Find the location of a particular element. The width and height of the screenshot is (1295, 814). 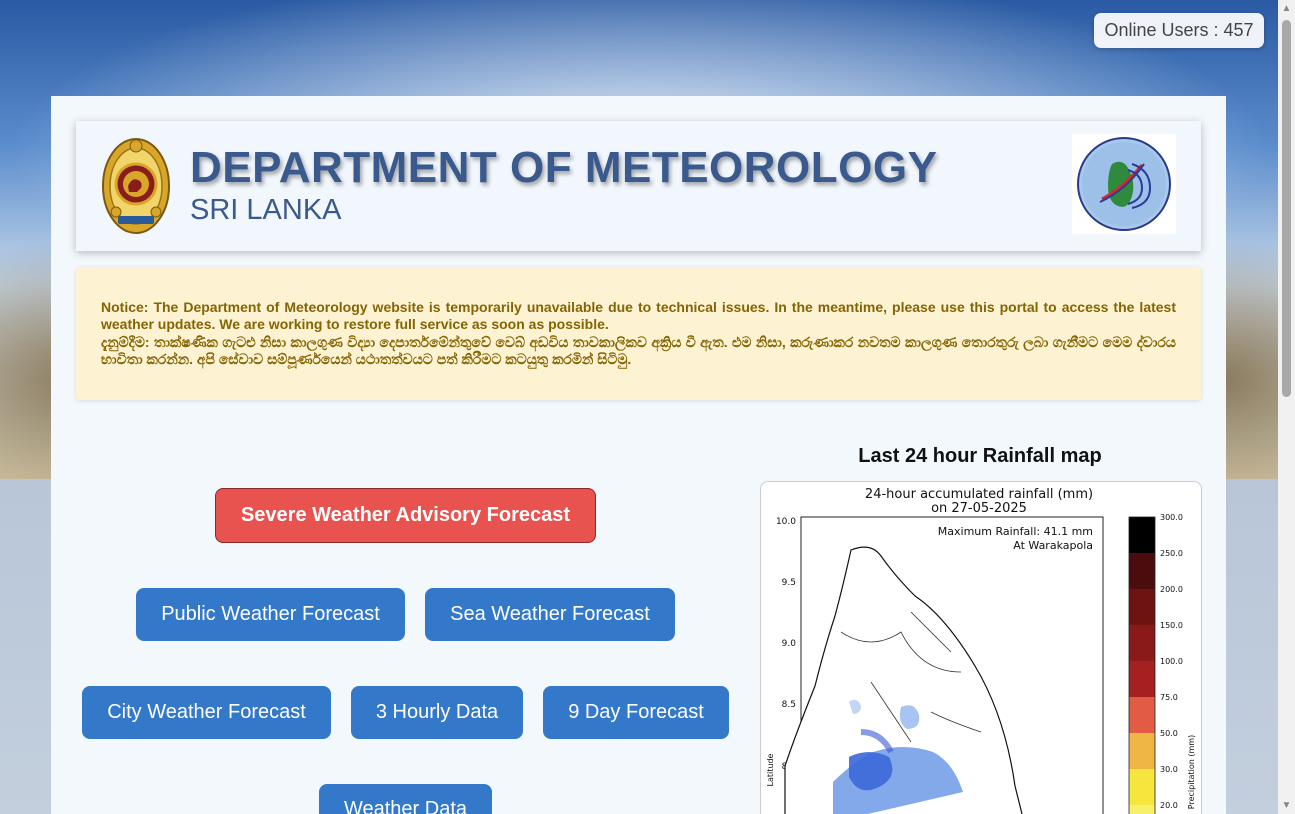

scroll-up-icon: ▲ is located at coordinates (1286, 8).